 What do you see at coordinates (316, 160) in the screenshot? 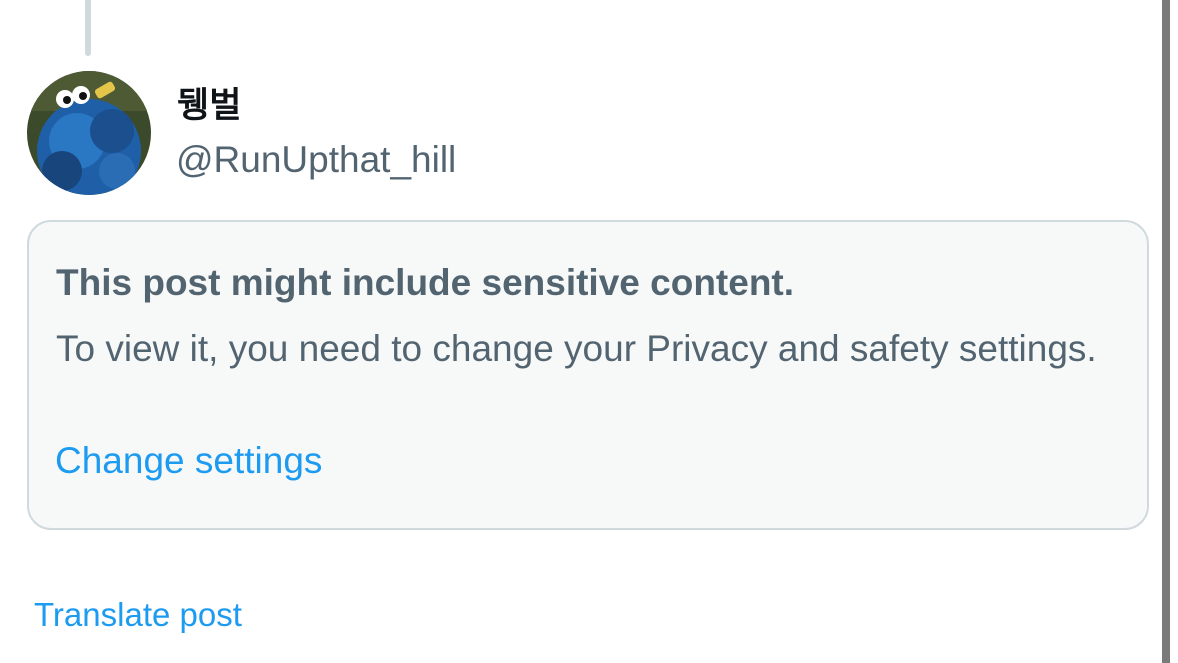
I see `author-handle: @RunUpthat_hill` at bounding box center [316, 160].